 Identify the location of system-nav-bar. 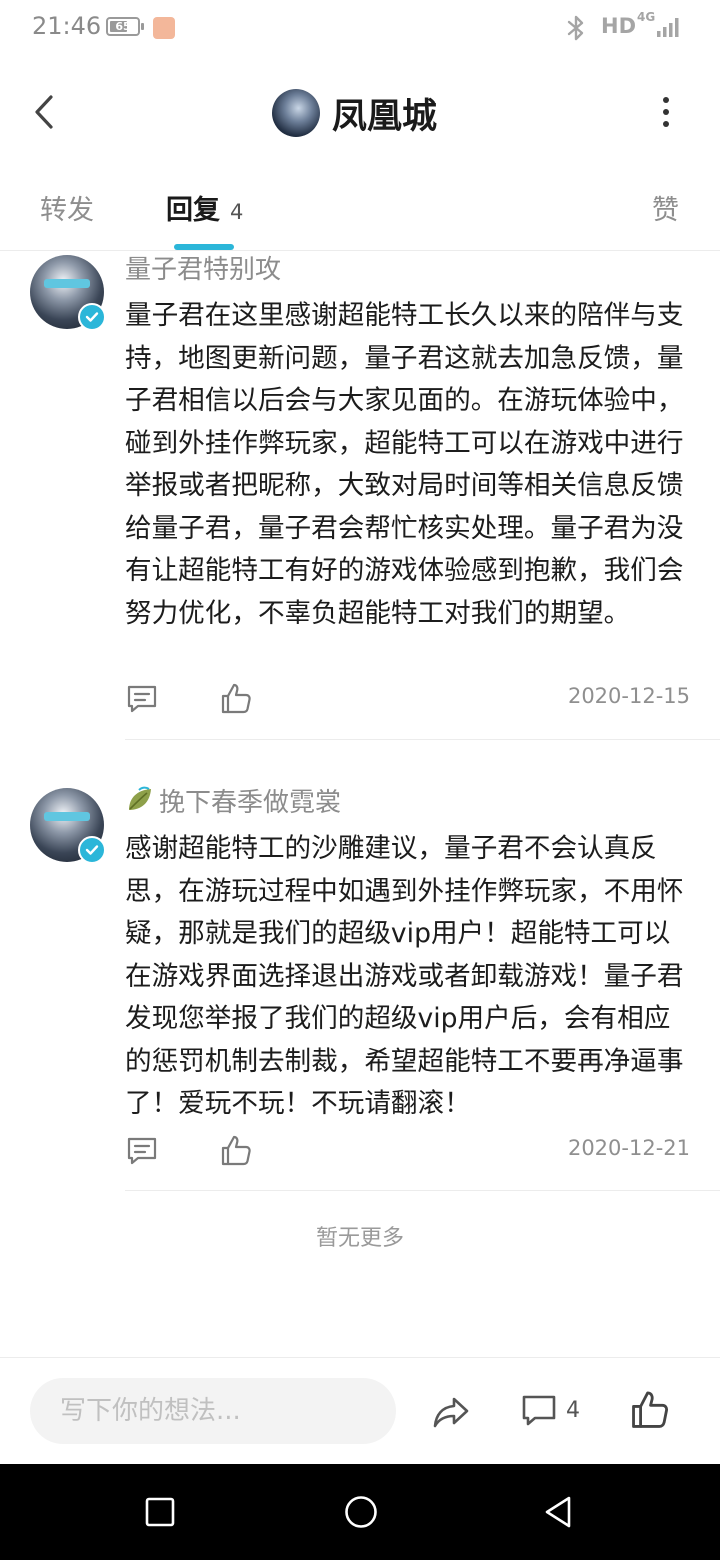
(360, 1512).